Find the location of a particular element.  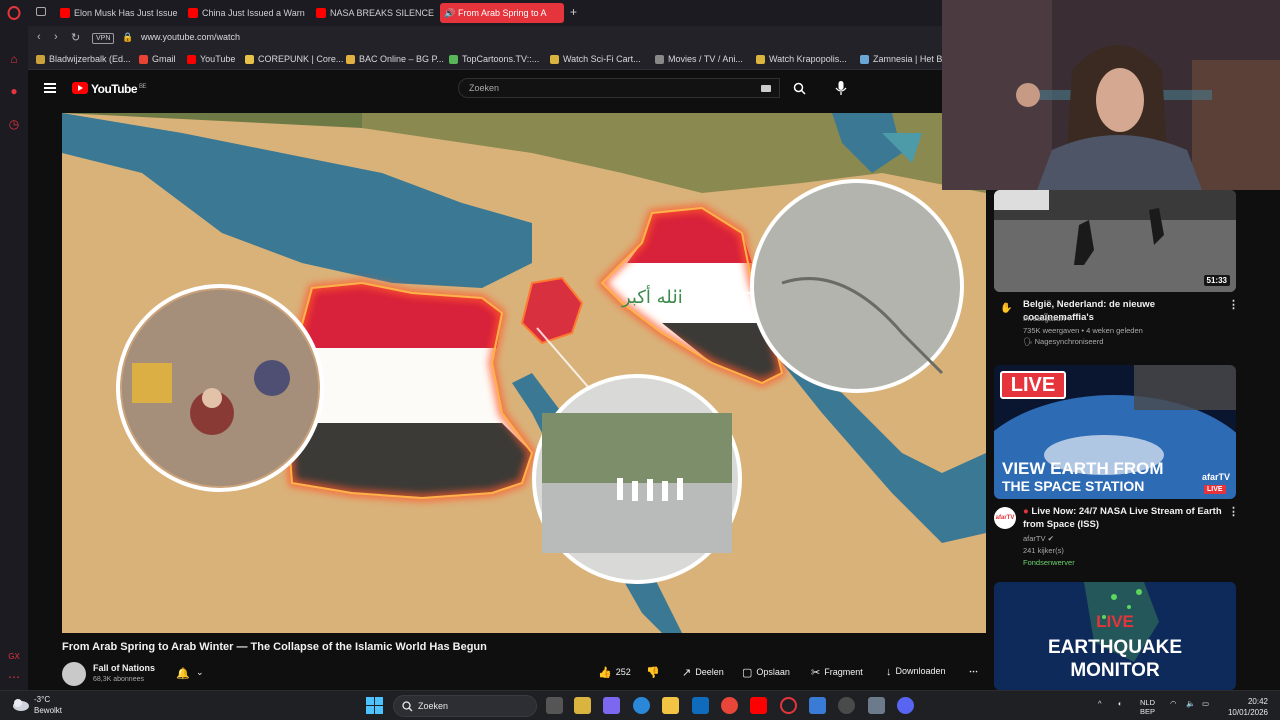

keyboard-icon is located at coordinates (766, 88).